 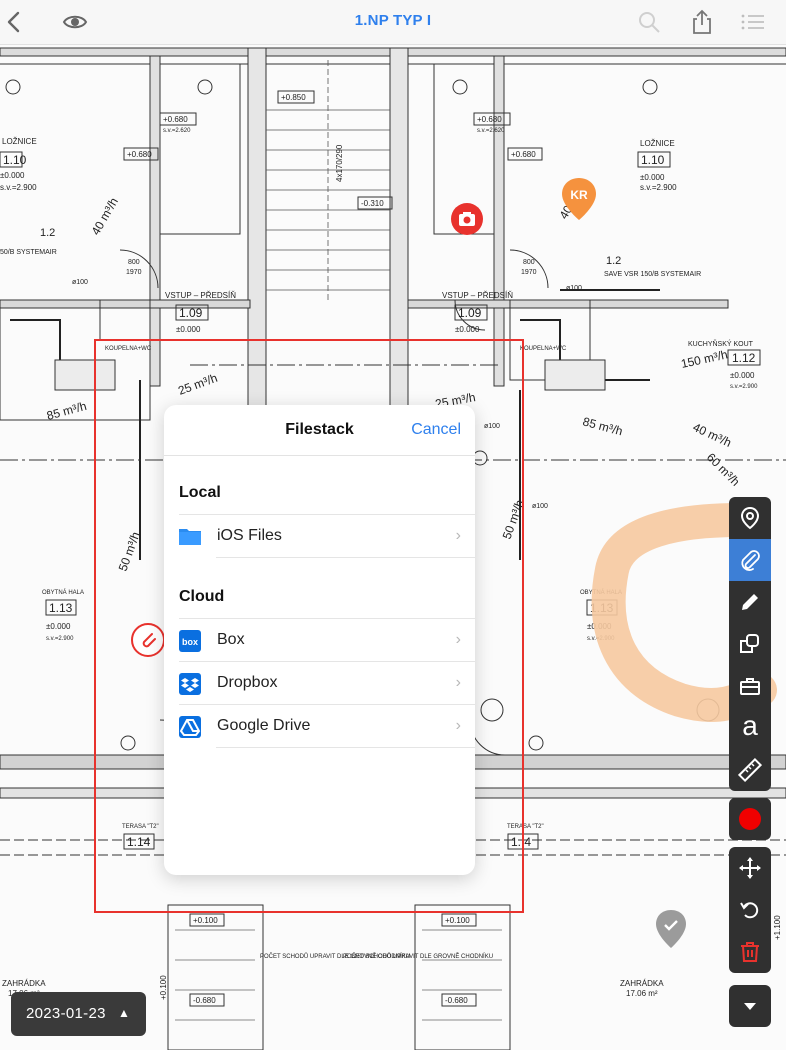 I want to click on svg-text: 1.12, so click(x=744, y=358).